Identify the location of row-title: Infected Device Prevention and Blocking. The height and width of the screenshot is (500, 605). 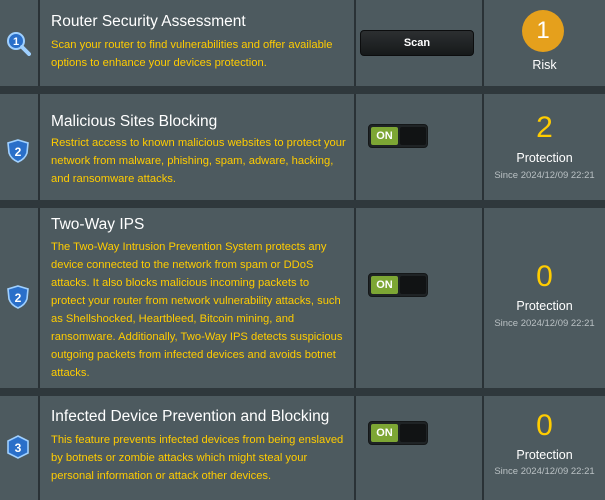
(190, 416).